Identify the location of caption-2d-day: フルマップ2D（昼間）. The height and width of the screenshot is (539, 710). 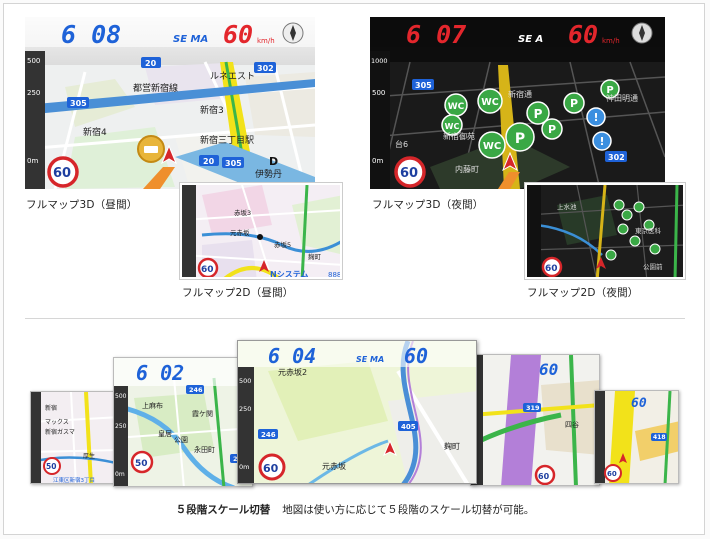
(238, 293).